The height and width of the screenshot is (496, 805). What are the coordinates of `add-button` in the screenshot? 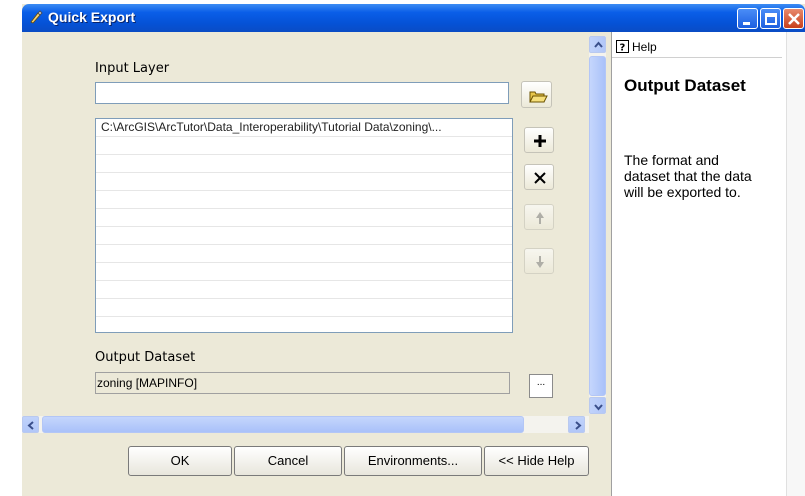 It's located at (539, 140).